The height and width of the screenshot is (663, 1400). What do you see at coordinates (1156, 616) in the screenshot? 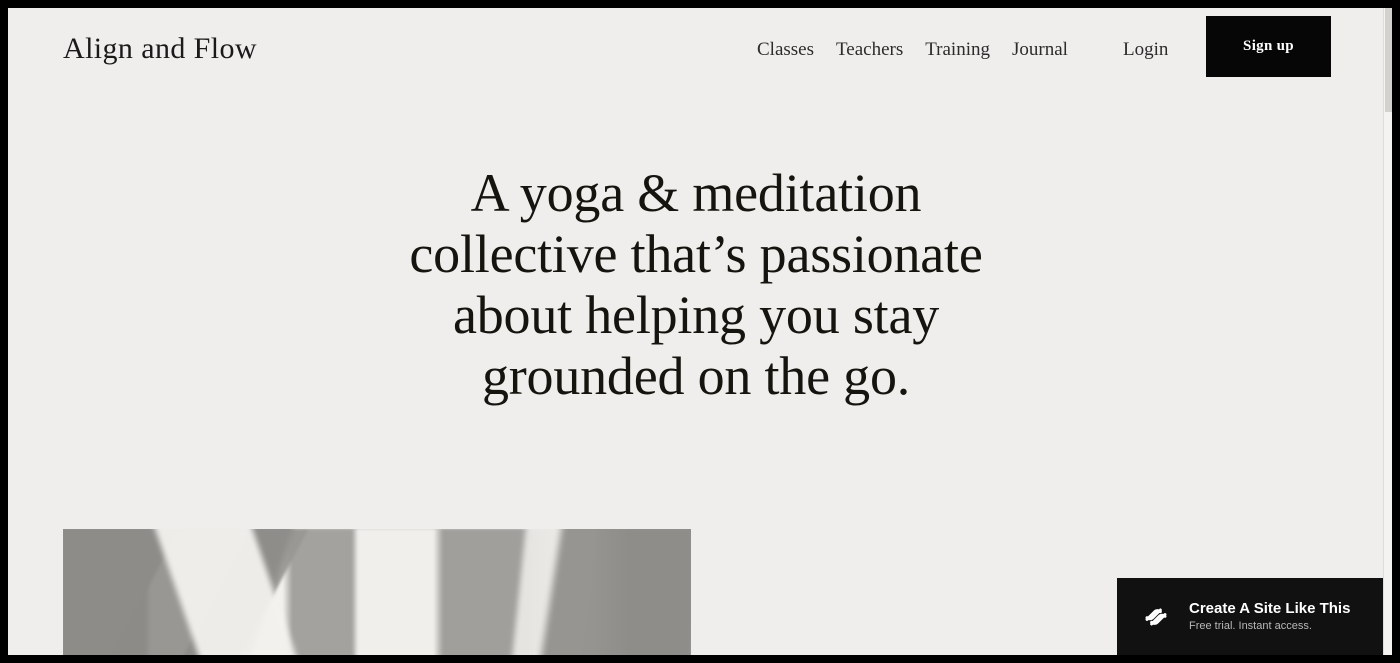
I see `squarespace-logo-icon` at bounding box center [1156, 616].